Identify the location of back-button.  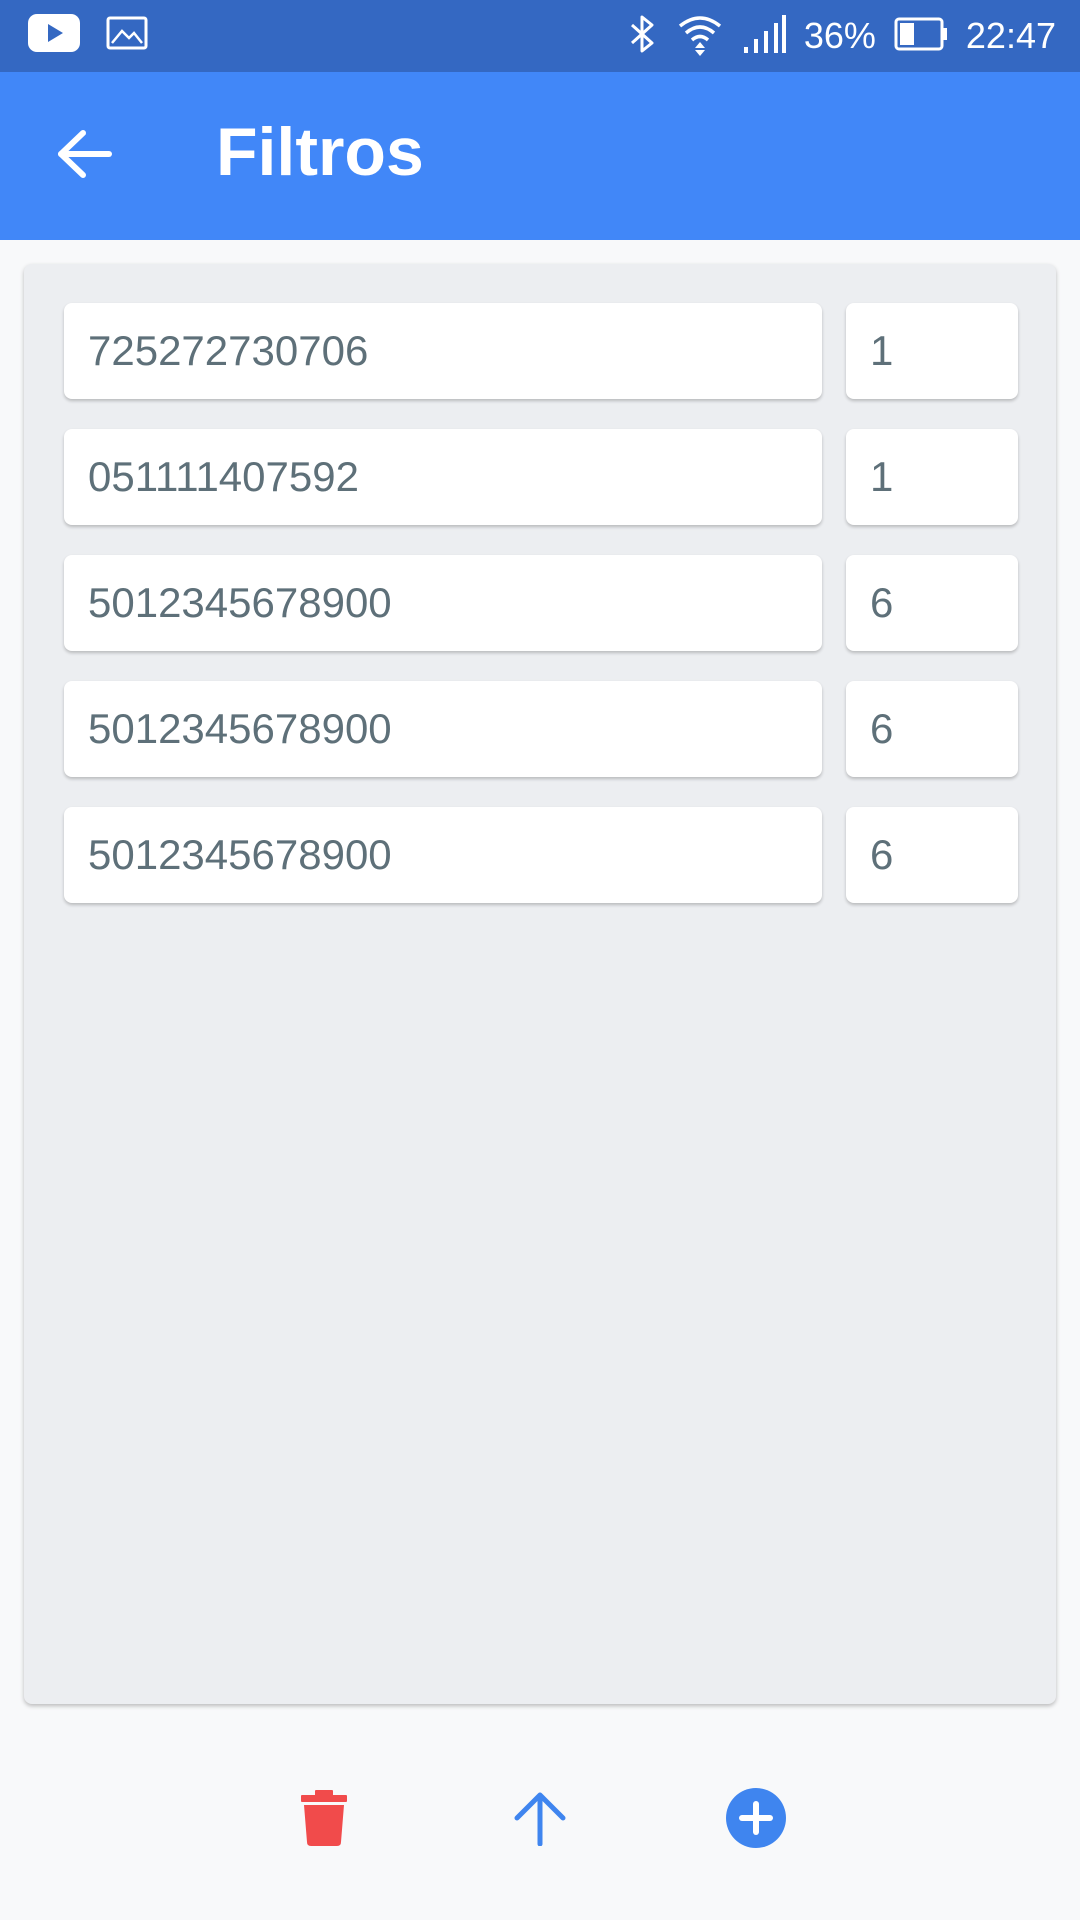
(85, 156).